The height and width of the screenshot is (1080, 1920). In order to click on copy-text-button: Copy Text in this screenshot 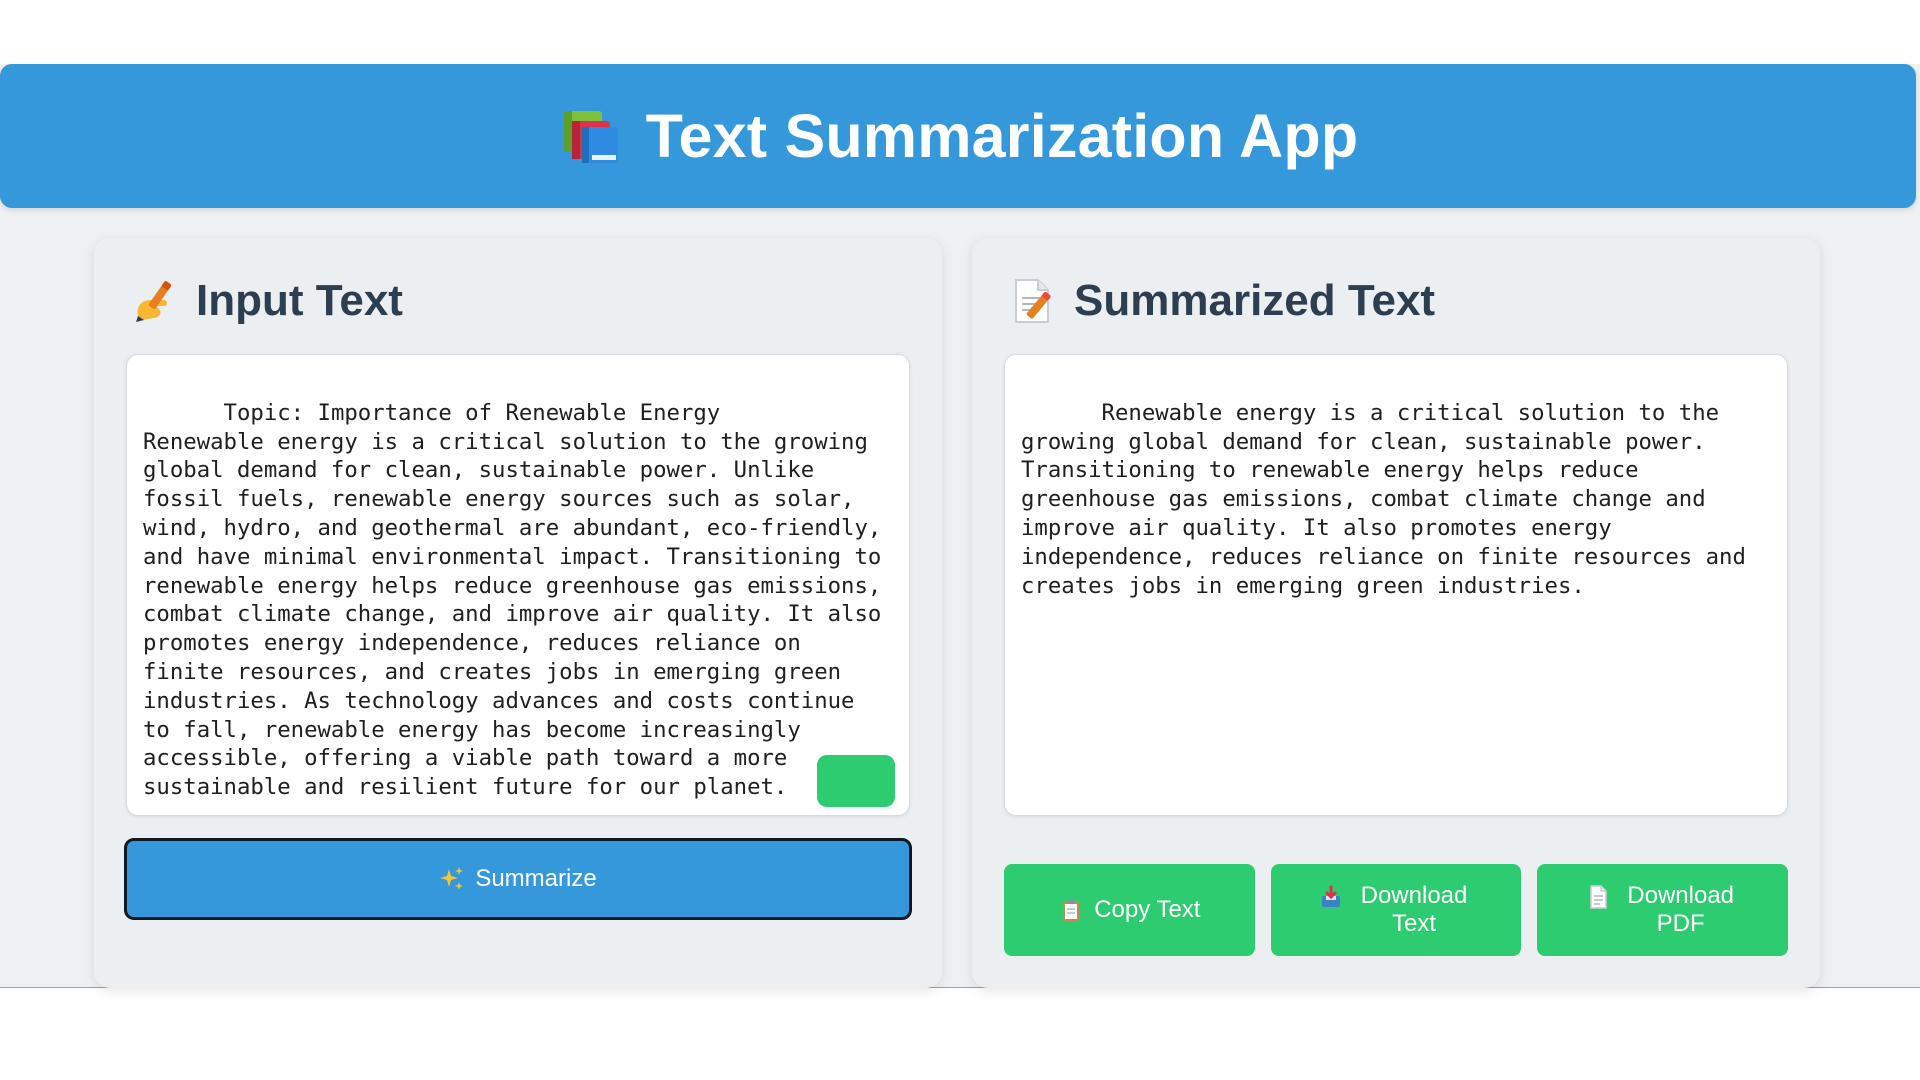, I will do `click(1129, 910)`.